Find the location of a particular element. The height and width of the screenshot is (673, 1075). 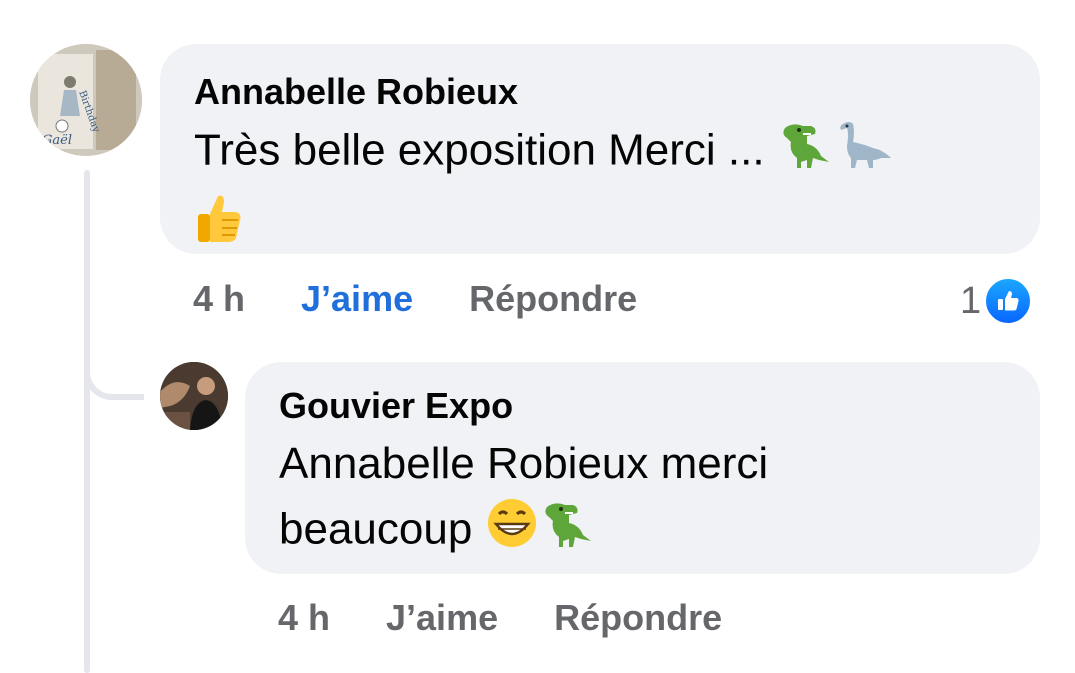

avatar-gouvier-expo is located at coordinates (194, 396).